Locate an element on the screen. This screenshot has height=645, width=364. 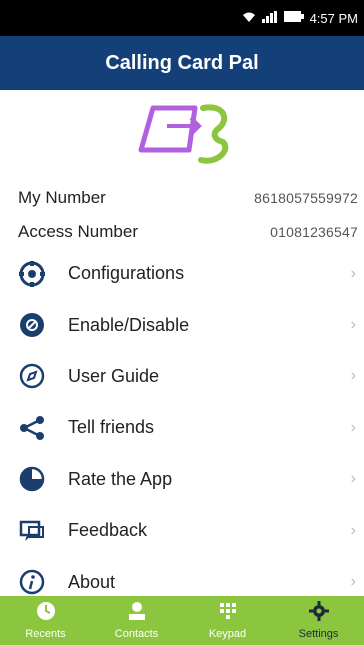
menu-item-enable-disable: Enable/Disable › is located at coordinates (182, 324).